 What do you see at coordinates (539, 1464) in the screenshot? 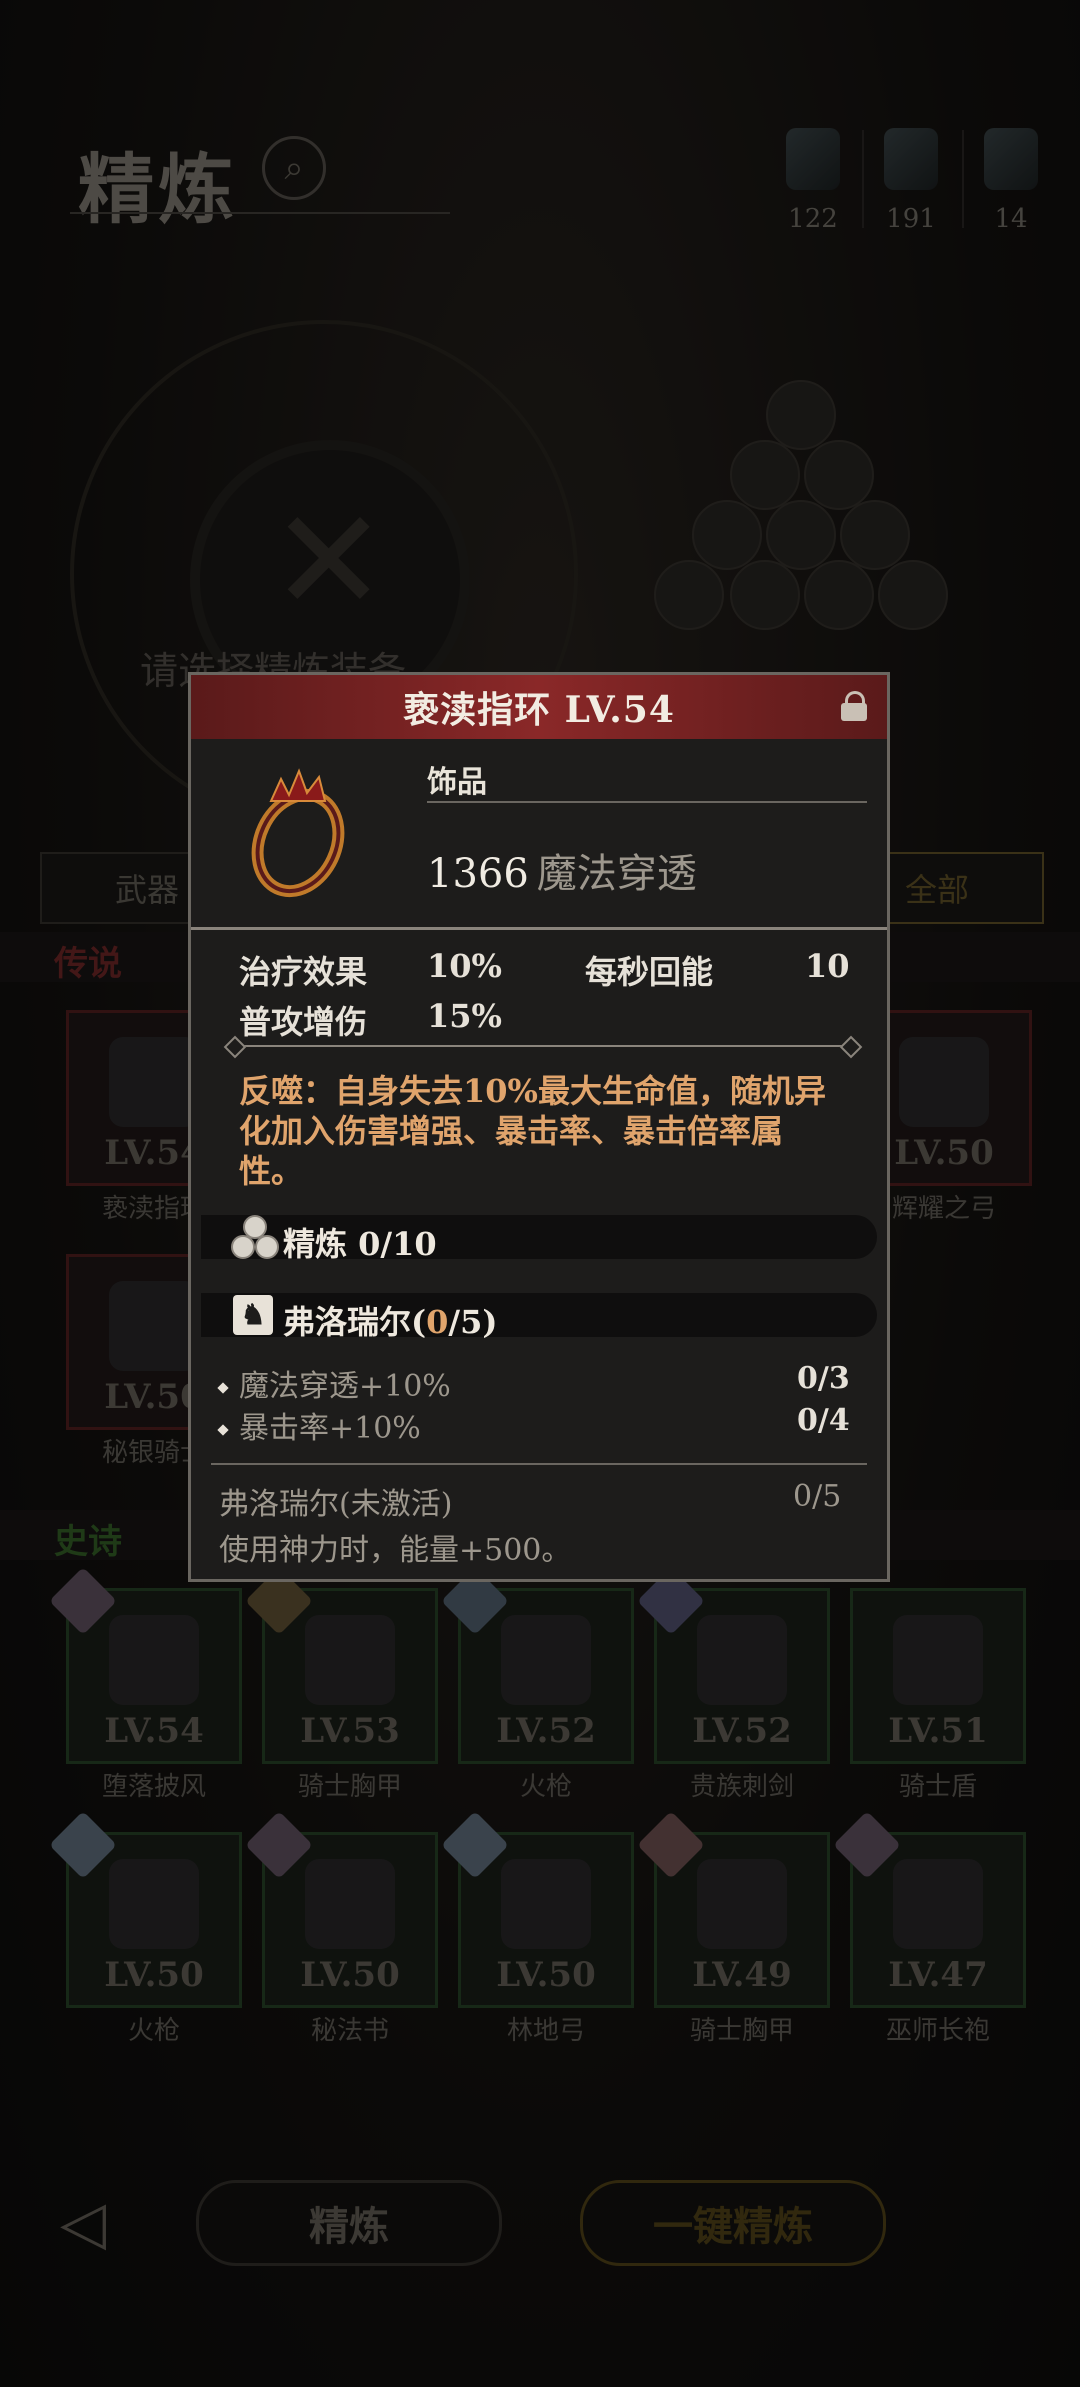
I see `set-divider` at bounding box center [539, 1464].